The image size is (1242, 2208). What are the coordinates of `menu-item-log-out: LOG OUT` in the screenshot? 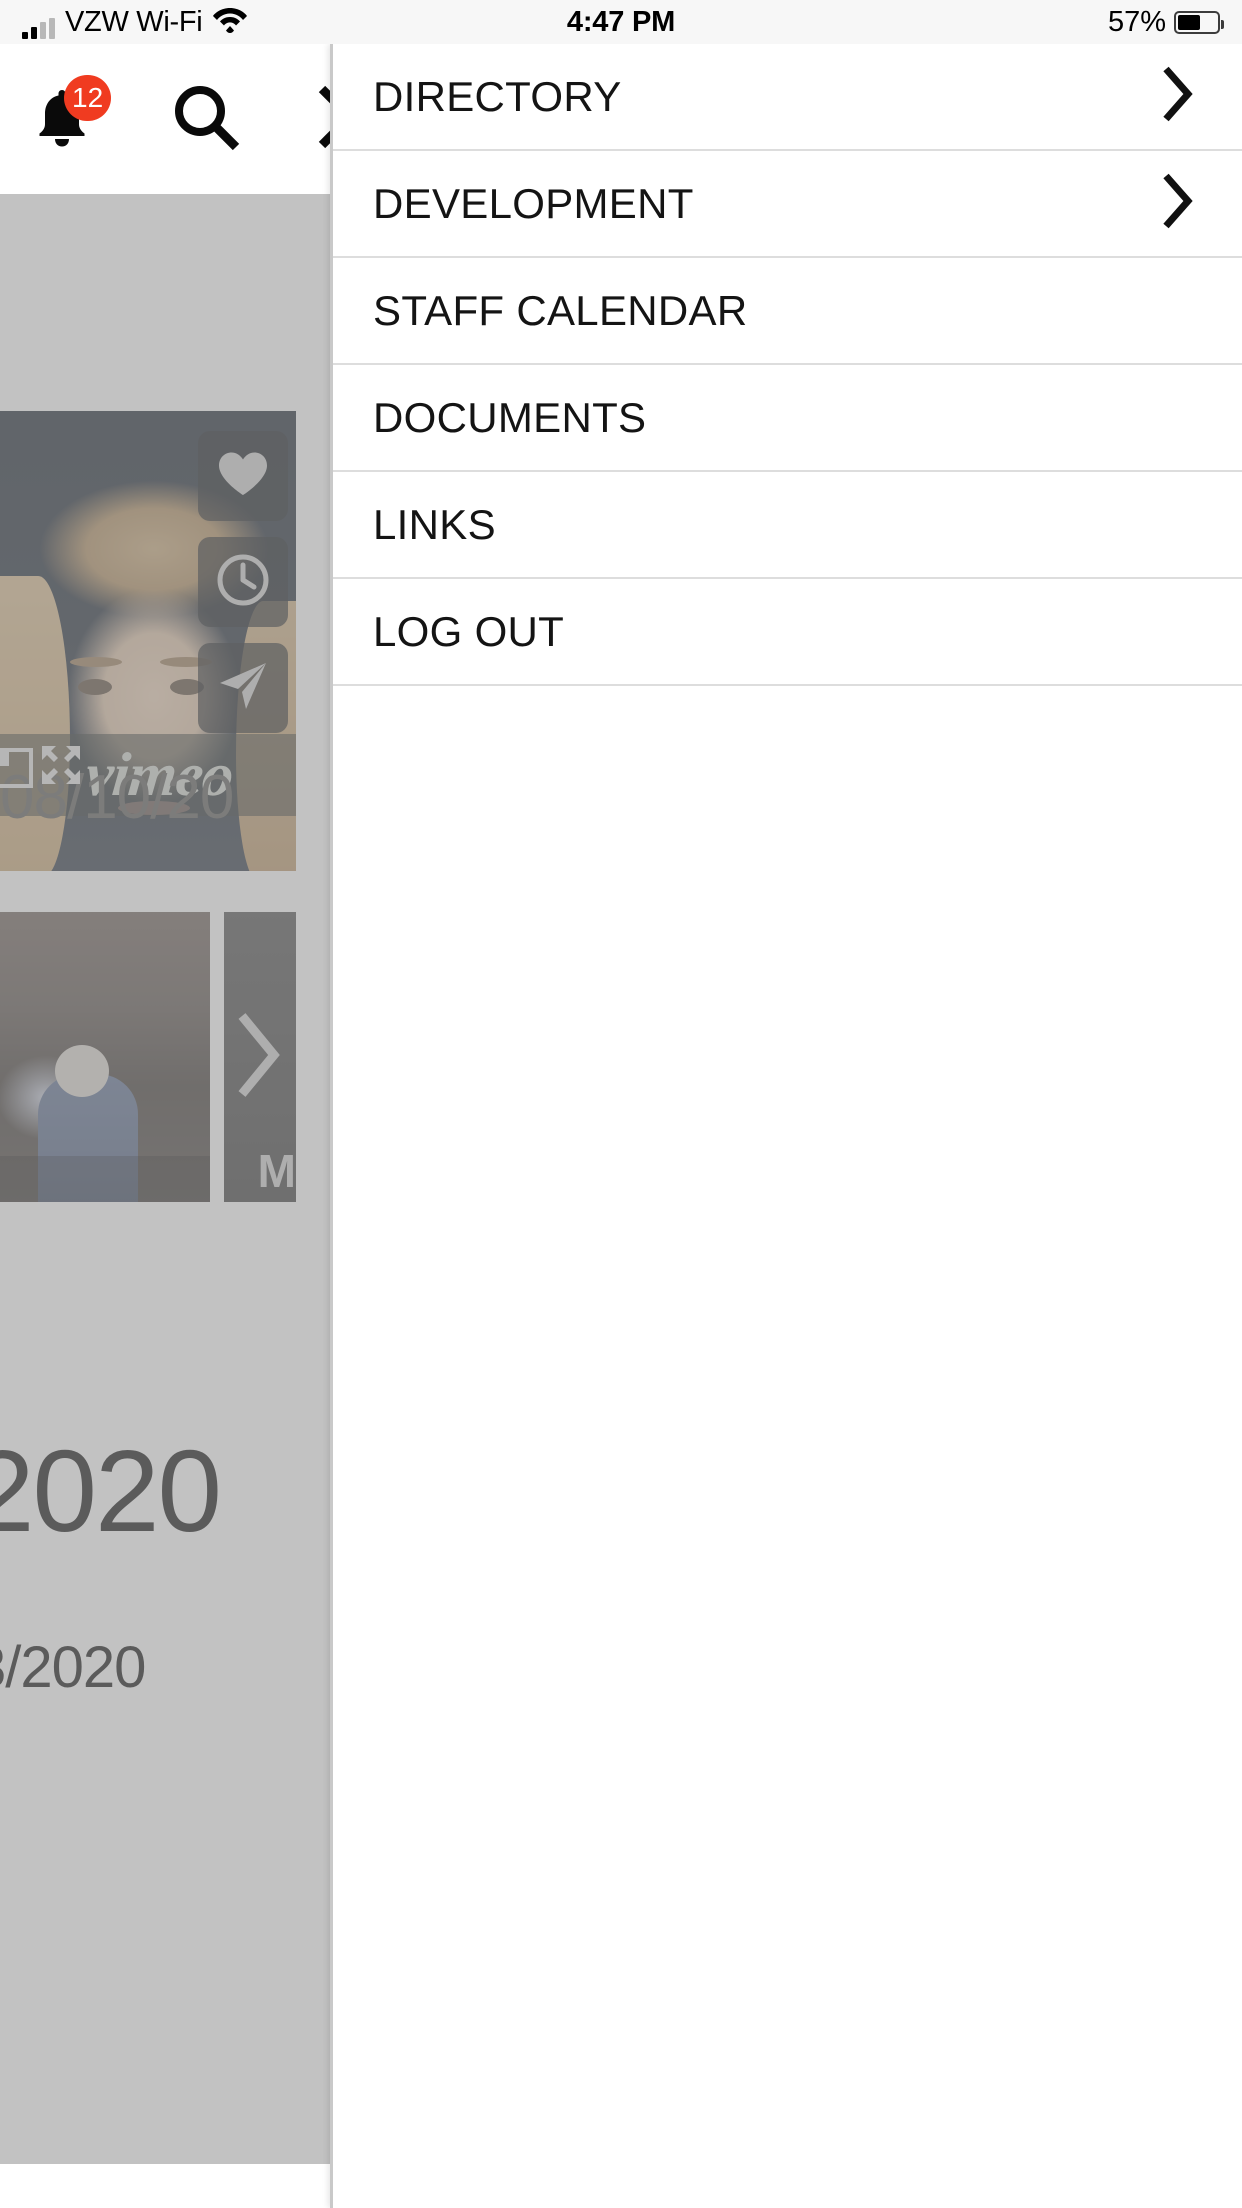 It's located at (787, 632).